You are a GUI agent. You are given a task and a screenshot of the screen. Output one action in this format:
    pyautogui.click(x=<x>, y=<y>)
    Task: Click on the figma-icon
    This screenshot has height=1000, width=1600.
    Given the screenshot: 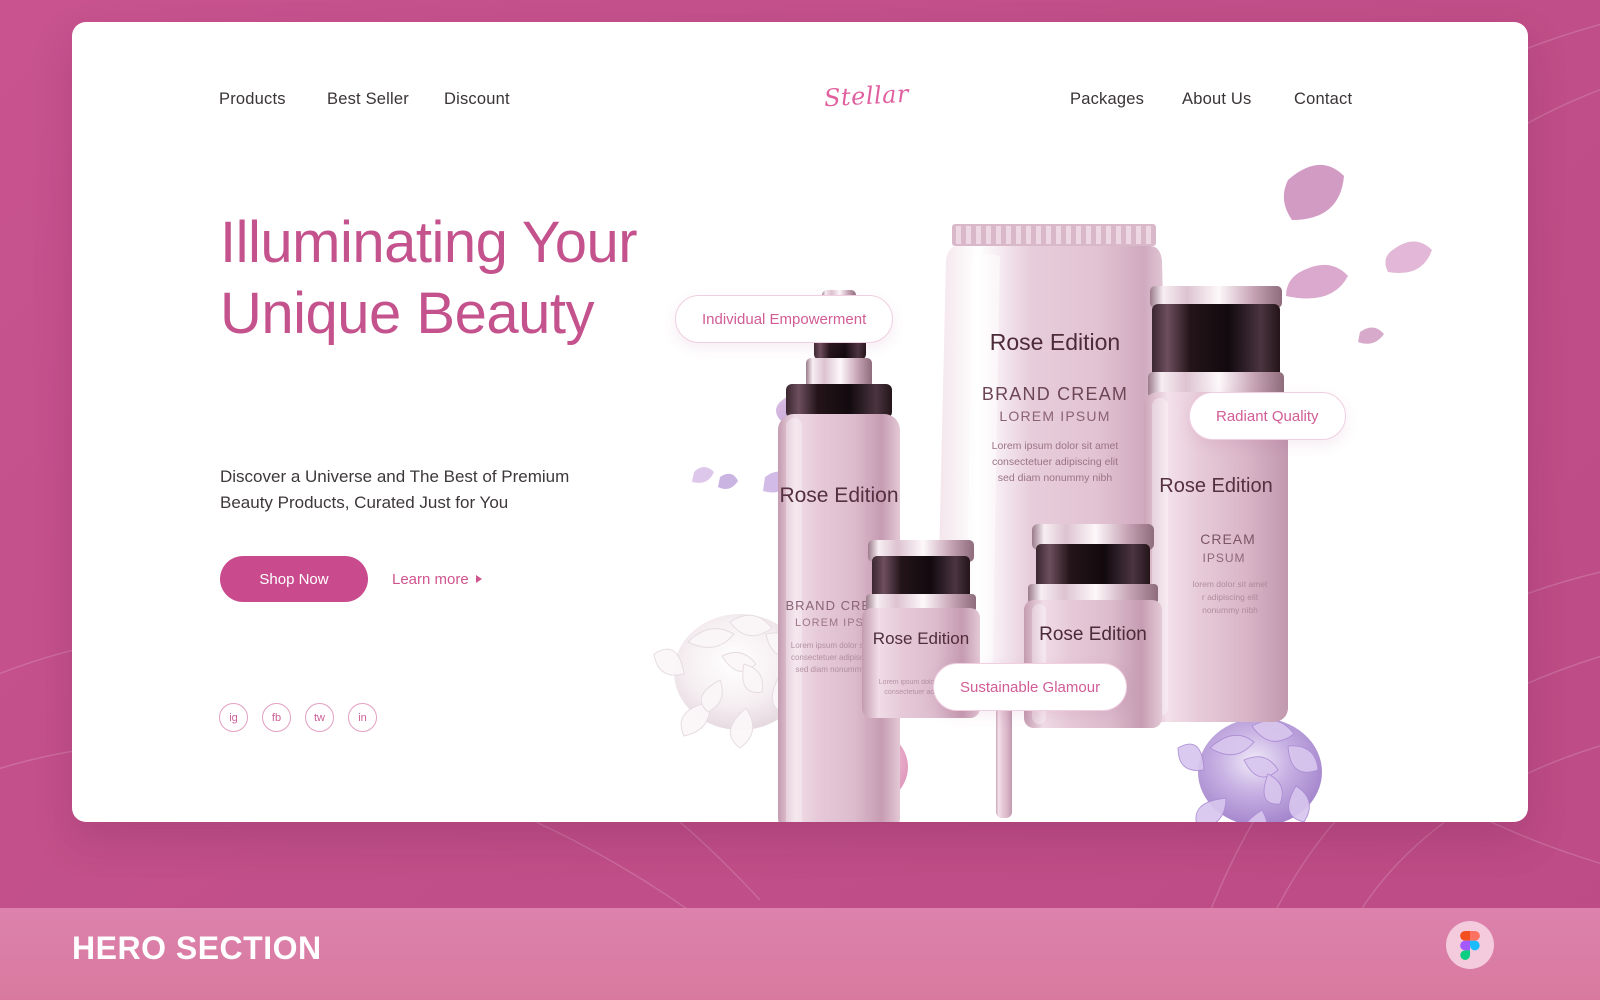 What is the action you would take?
    pyautogui.click(x=1470, y=945)
    